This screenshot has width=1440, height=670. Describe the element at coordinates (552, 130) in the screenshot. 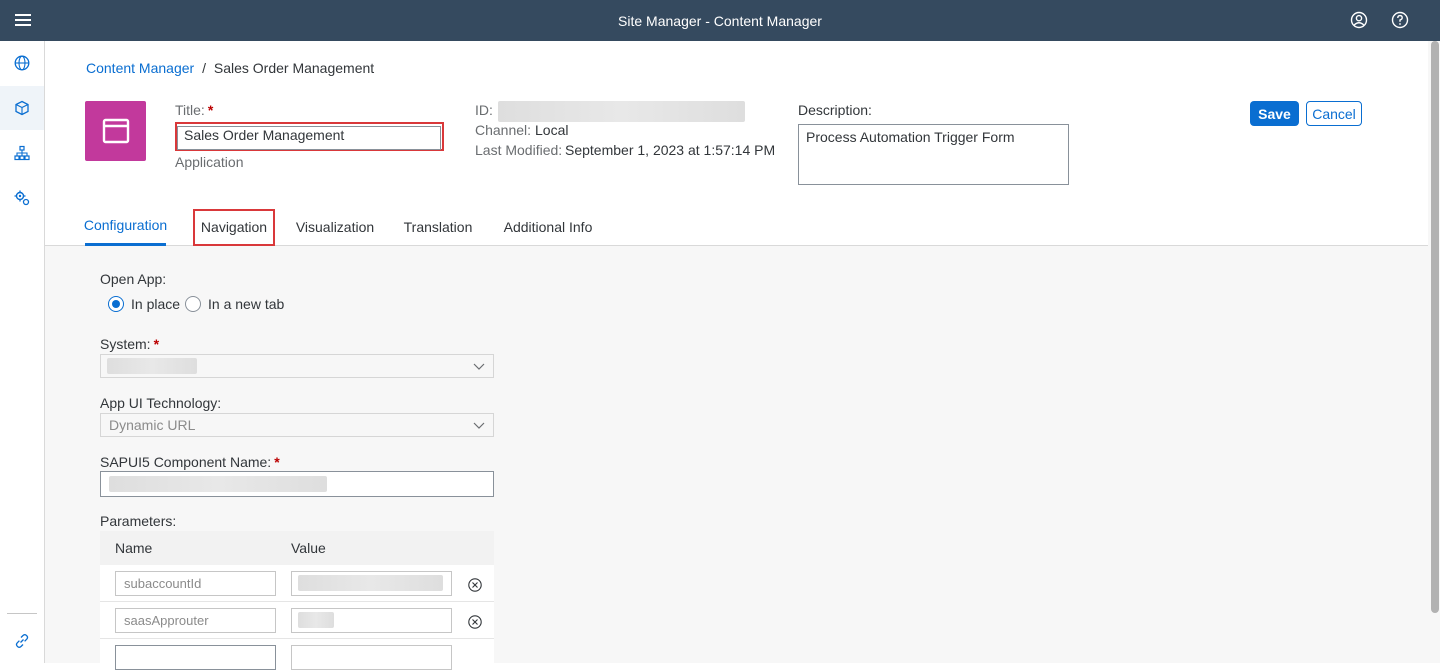

I see `channel-value: Local` at that location.